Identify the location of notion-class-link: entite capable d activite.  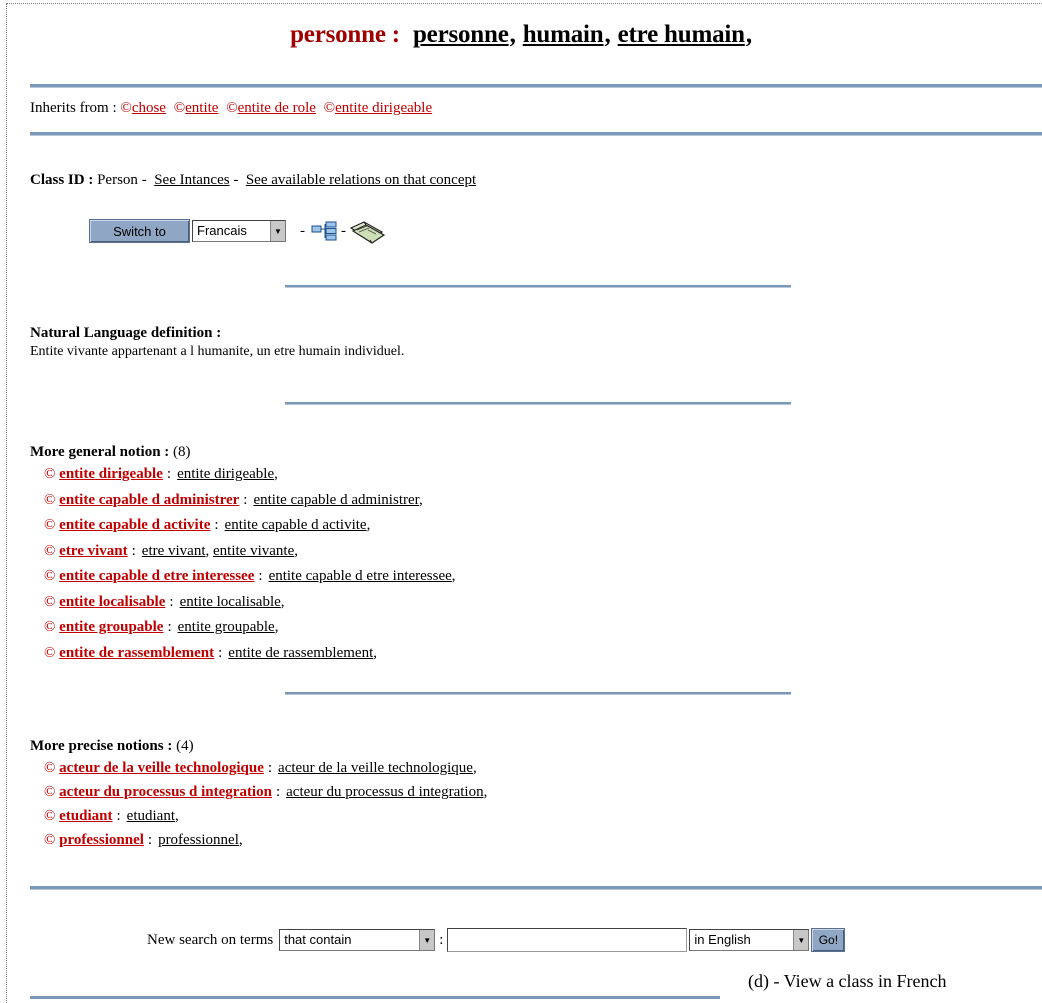
(134, 525).